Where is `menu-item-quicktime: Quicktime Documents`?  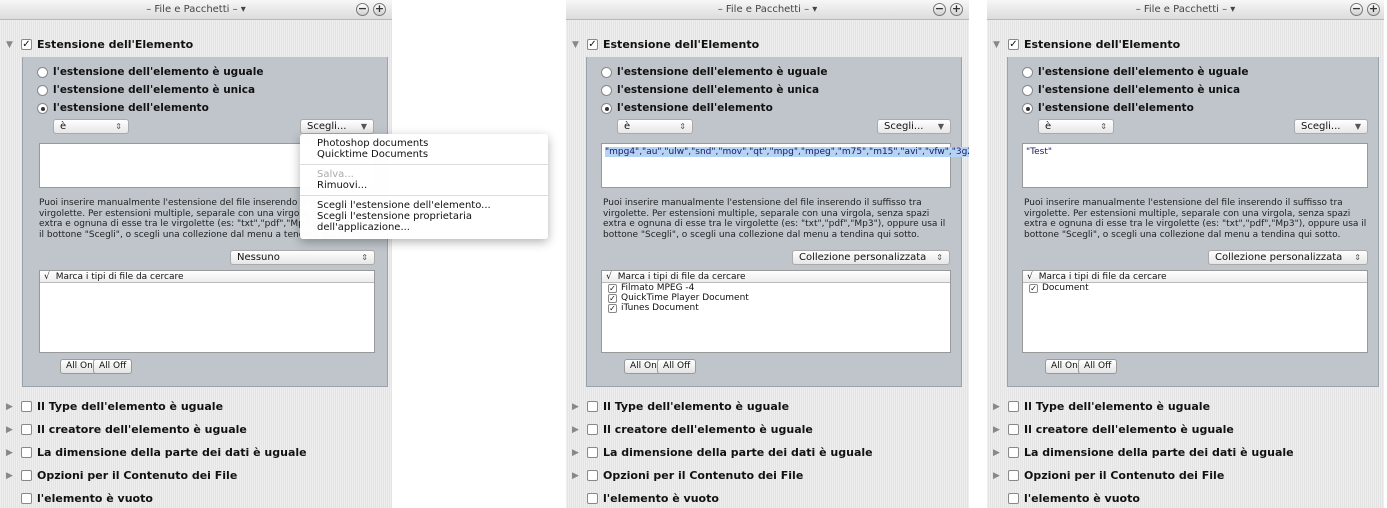
menu-item-quicktime: Quicktime Documents is located at coordinates (424, 154).